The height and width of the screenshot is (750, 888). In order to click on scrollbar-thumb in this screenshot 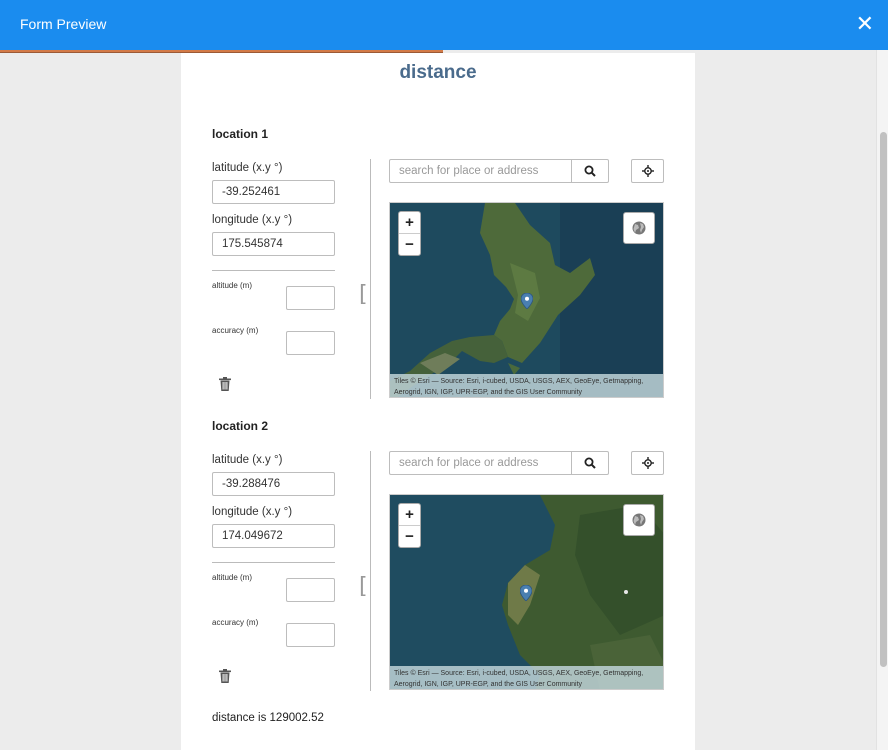, I will do `click(883, 399)`.